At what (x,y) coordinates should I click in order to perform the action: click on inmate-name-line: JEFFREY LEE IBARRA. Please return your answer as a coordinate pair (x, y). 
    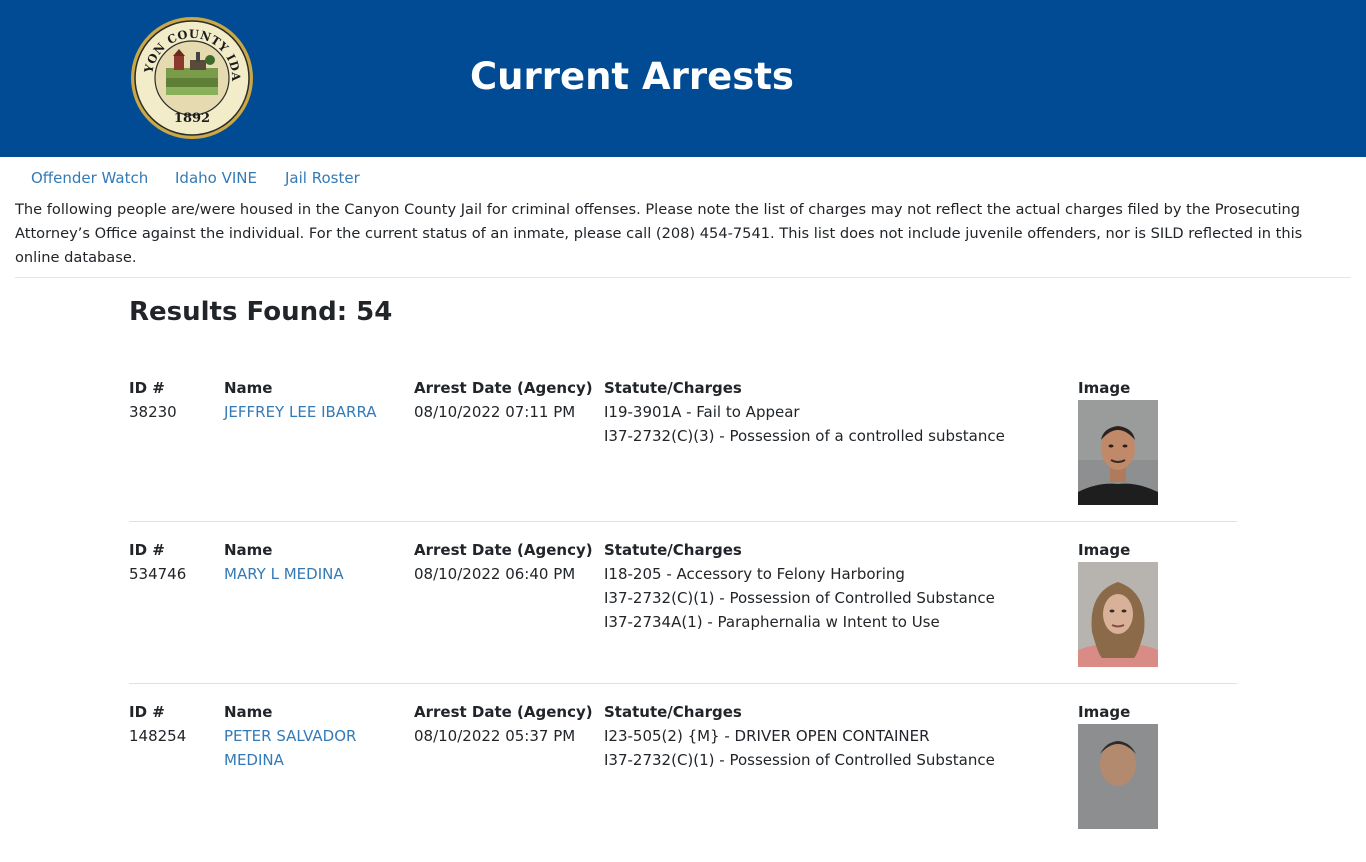
    Looking at the image, I should click on (300, 412).